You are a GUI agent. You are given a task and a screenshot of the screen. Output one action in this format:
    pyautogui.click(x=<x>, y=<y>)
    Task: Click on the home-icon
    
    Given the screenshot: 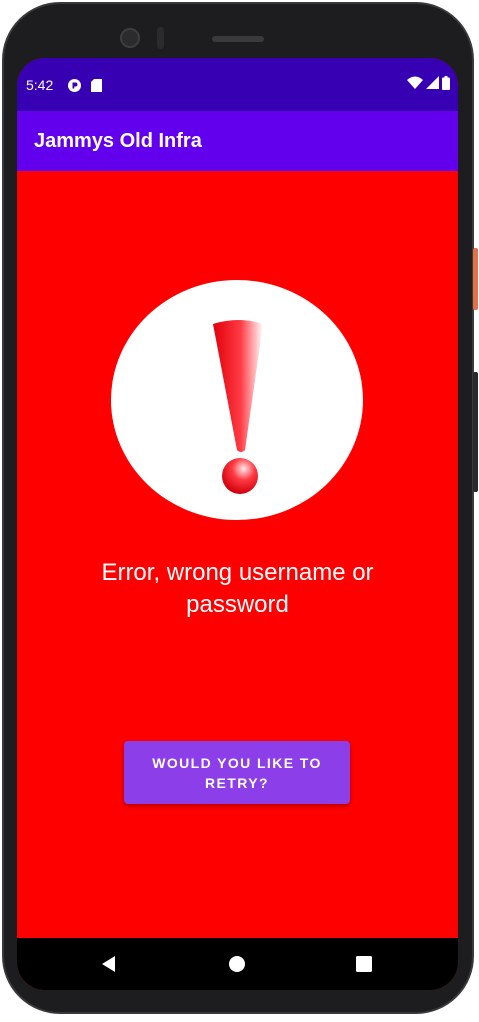 What is the action you would take?
    pyautogui.click(x=237, y=964)
    